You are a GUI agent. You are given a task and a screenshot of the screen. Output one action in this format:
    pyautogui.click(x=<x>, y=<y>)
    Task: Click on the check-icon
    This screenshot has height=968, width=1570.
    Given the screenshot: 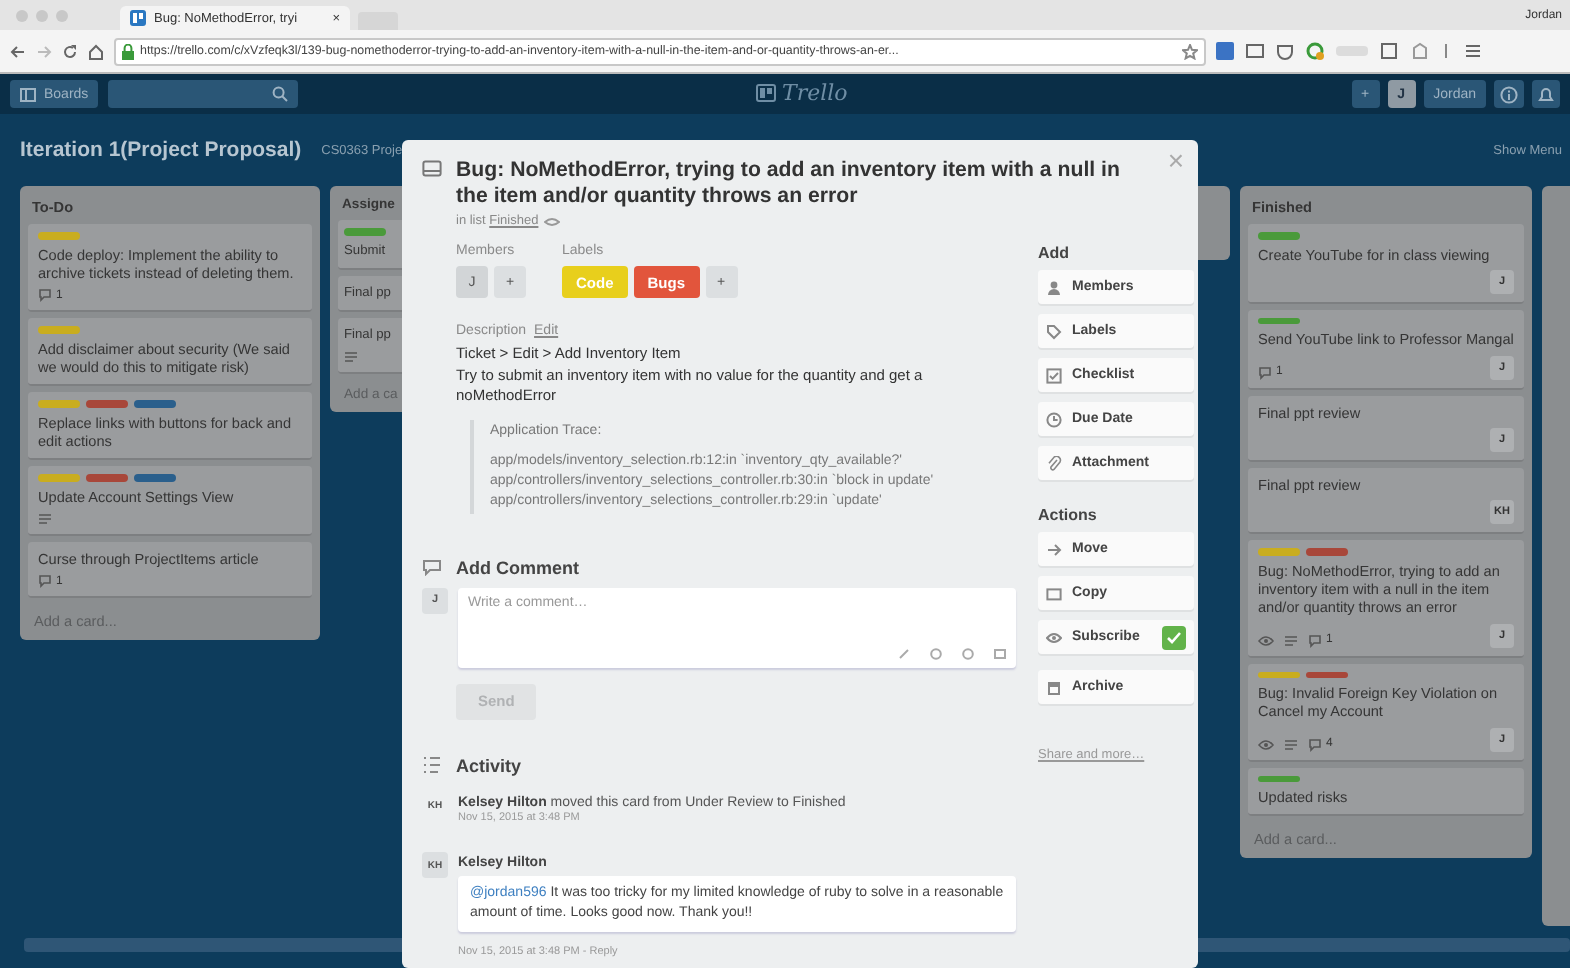 What is the action you would take?
    pyautogui.click(x=1174, y=637)
    